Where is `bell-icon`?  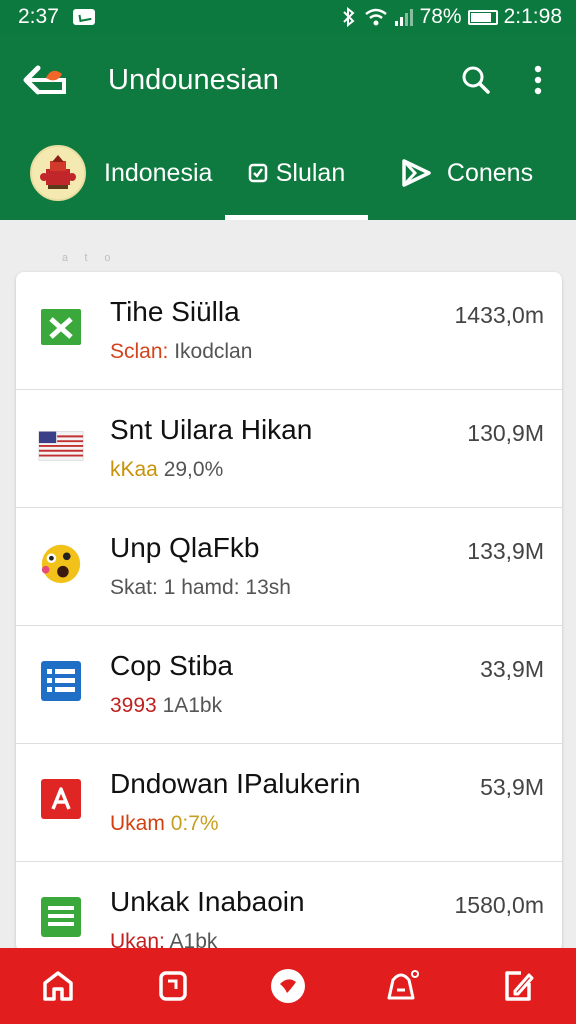 bell-icon is located at coordinates (403, 985).